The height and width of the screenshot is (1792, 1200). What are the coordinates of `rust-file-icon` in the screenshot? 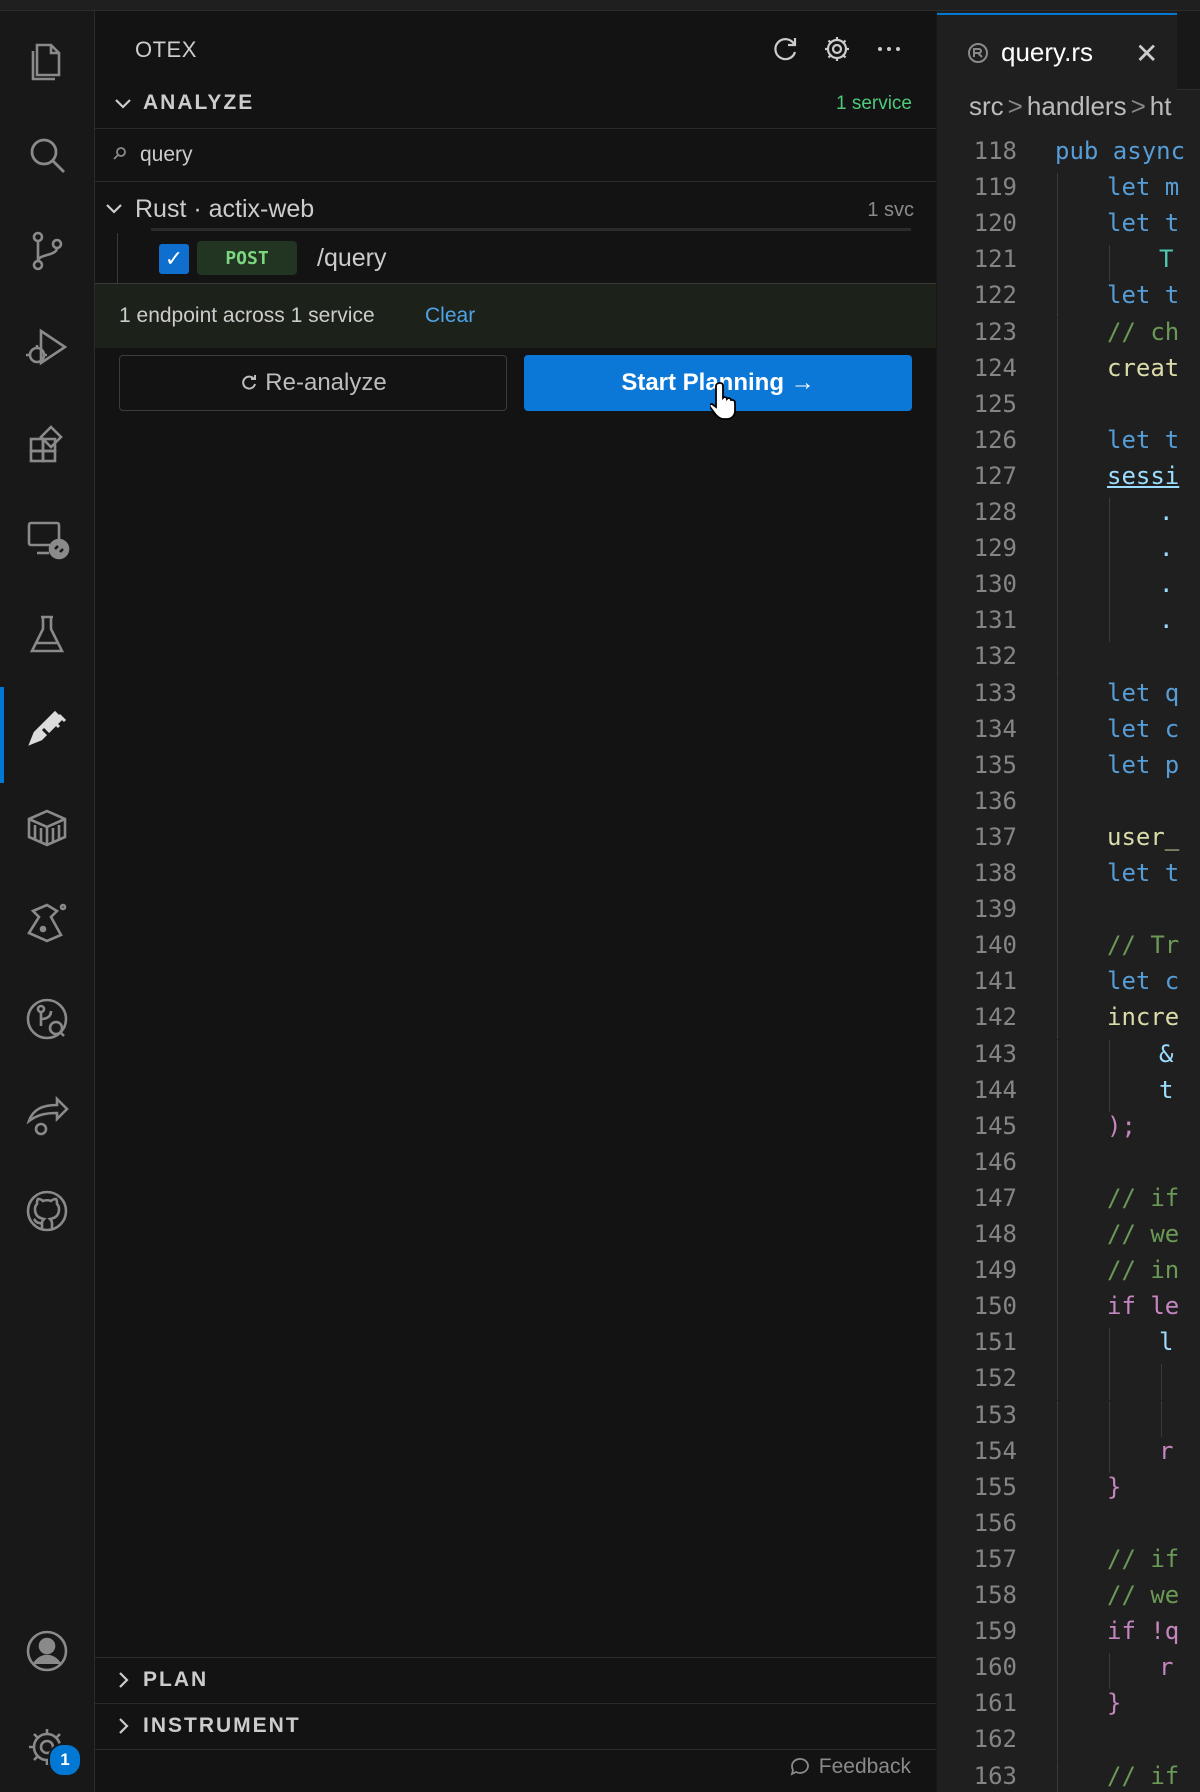 It's located at (978, 55).